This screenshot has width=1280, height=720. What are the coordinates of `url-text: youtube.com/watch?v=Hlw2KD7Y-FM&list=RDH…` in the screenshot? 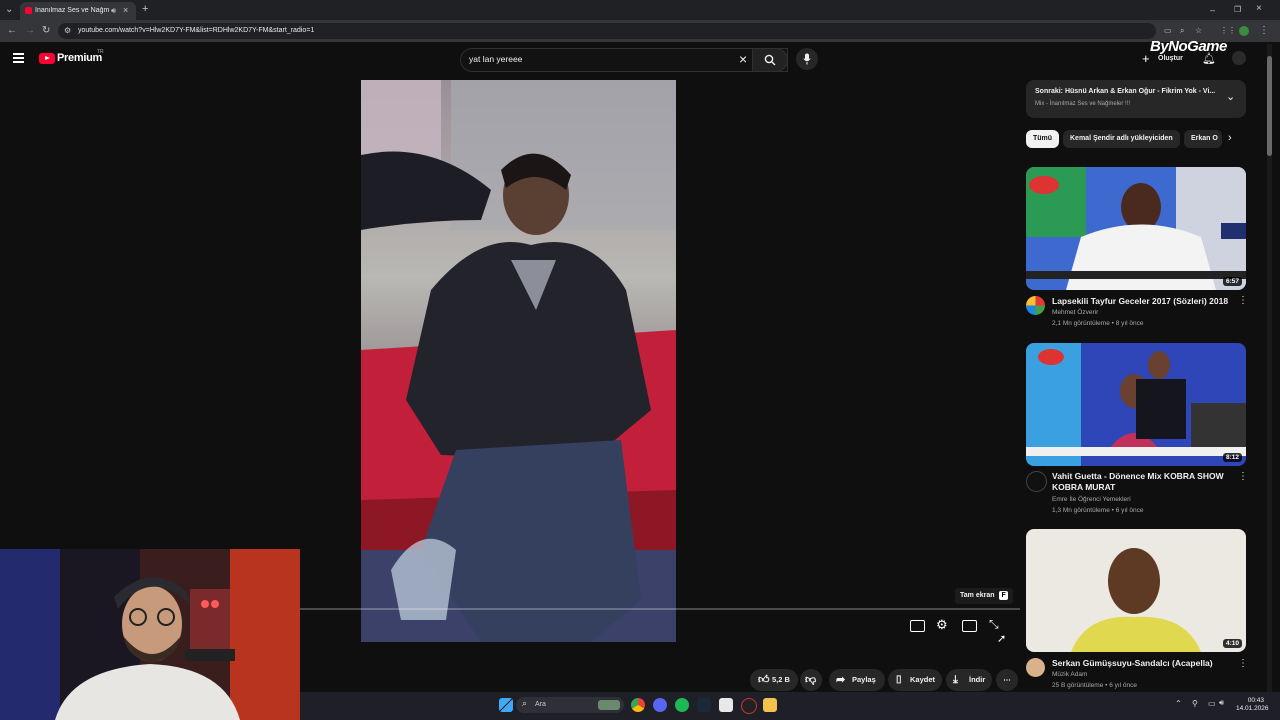 It's located at (196, 30).